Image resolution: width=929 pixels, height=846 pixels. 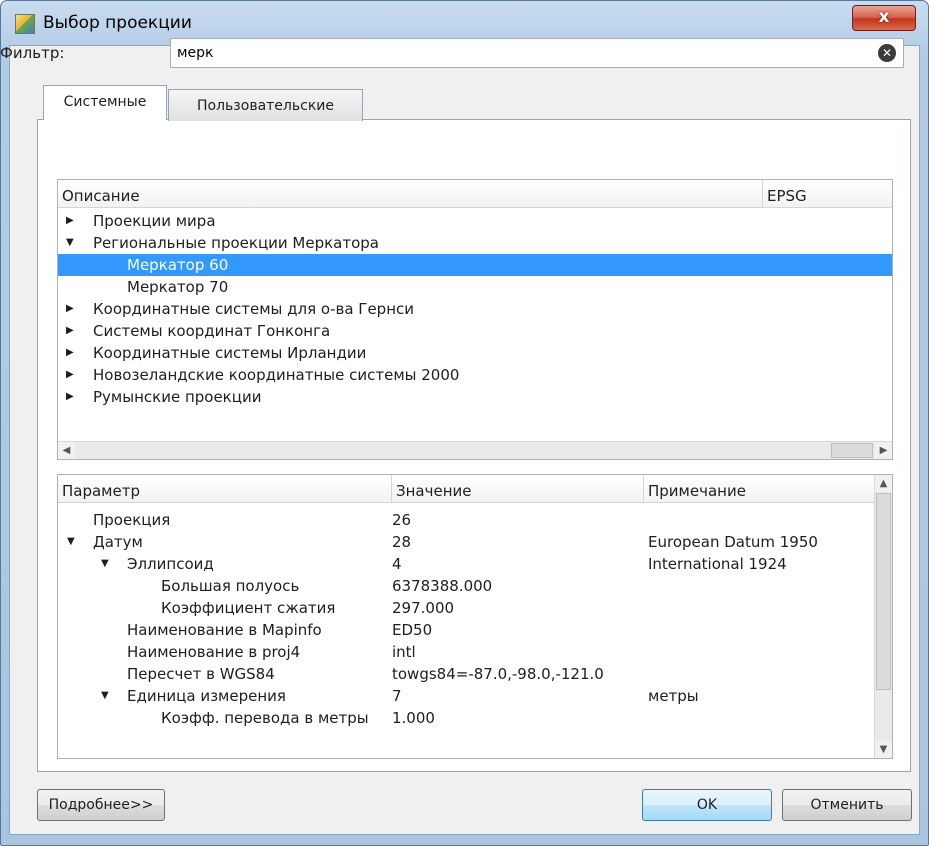 What do you see at coordinates (154, 221) in the screenshot?
I see `tree-row-label: Проекции мира` at bounding box center [154, 221].